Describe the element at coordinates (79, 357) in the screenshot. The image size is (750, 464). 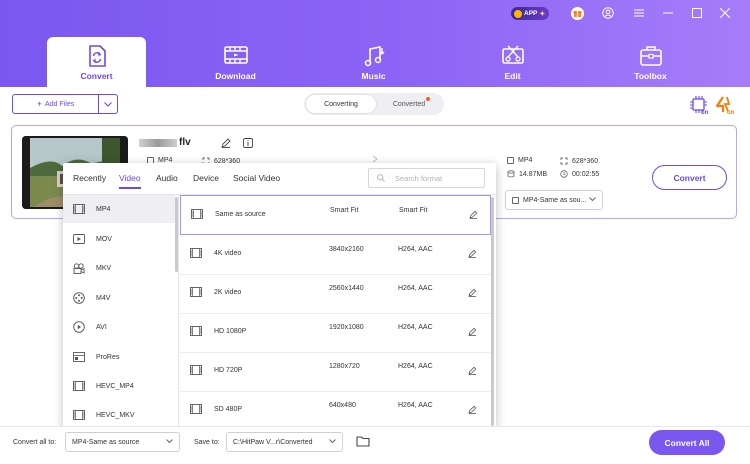
I see `prores-icon` at that location.